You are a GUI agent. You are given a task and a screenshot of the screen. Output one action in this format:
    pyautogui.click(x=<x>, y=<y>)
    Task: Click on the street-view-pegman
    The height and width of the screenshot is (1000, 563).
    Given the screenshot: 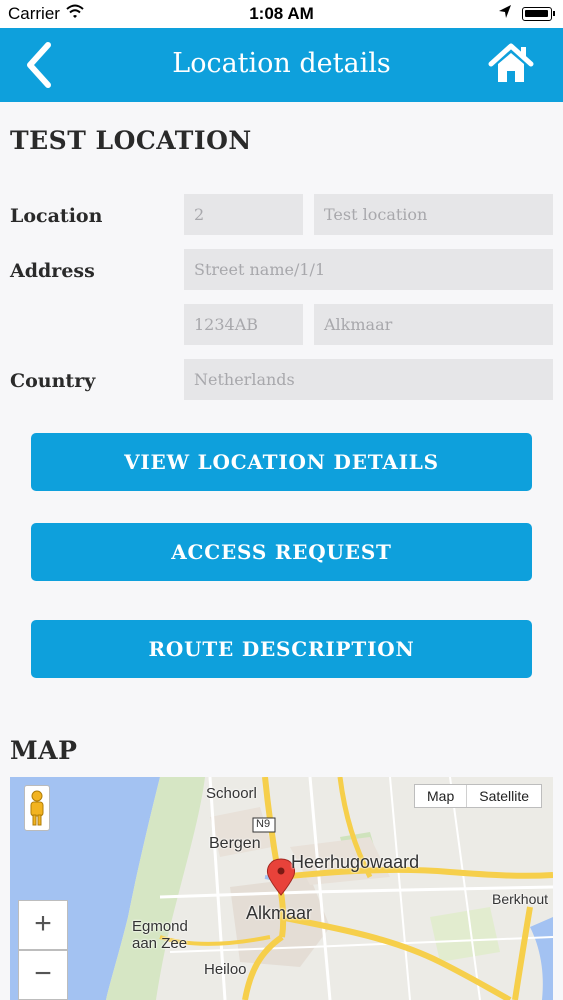 What is the action you would take?
    pyautogui.click(x=37, y=808)
    